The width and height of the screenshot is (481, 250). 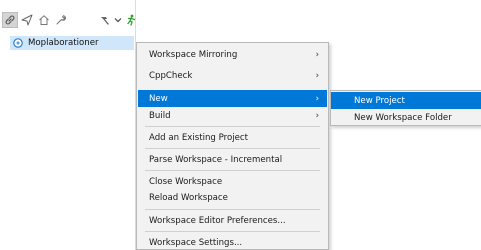 What do you see at coordinates (85, 20) in the screenshot?
I see `workspace-toolbar` at bounding box center [85, 20].